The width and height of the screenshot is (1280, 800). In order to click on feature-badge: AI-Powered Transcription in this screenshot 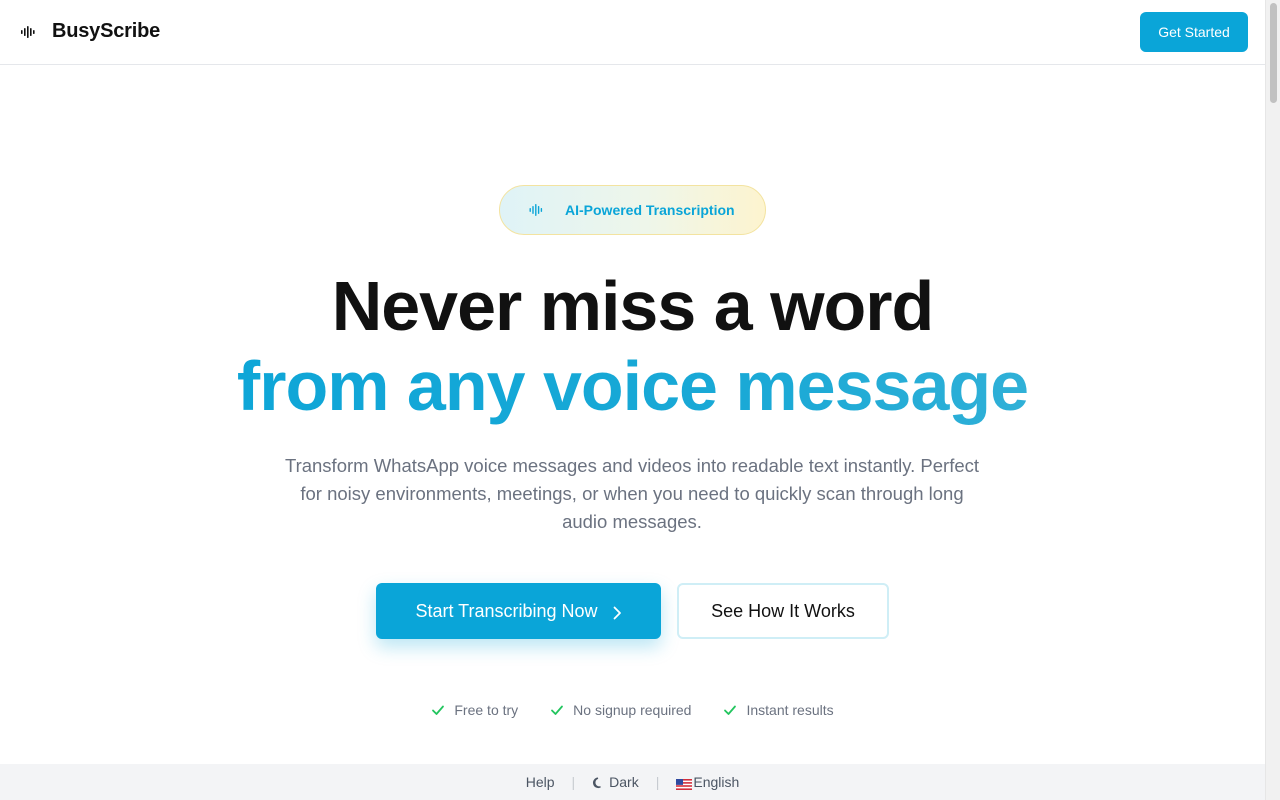, I will do `click(632, 210)`.